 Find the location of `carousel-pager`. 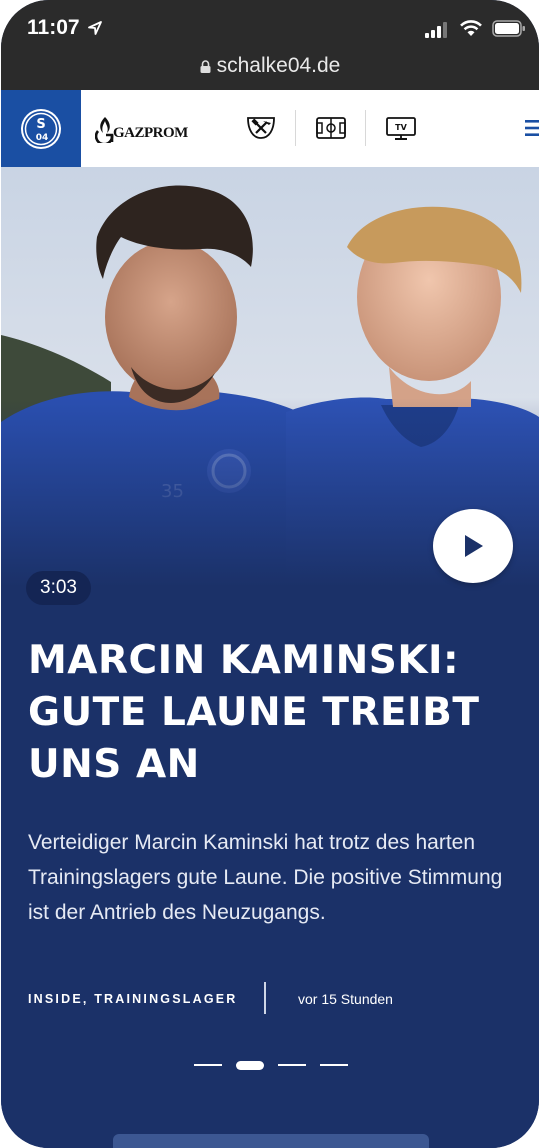

carousel-pager is located at coordinates (278, 1065).